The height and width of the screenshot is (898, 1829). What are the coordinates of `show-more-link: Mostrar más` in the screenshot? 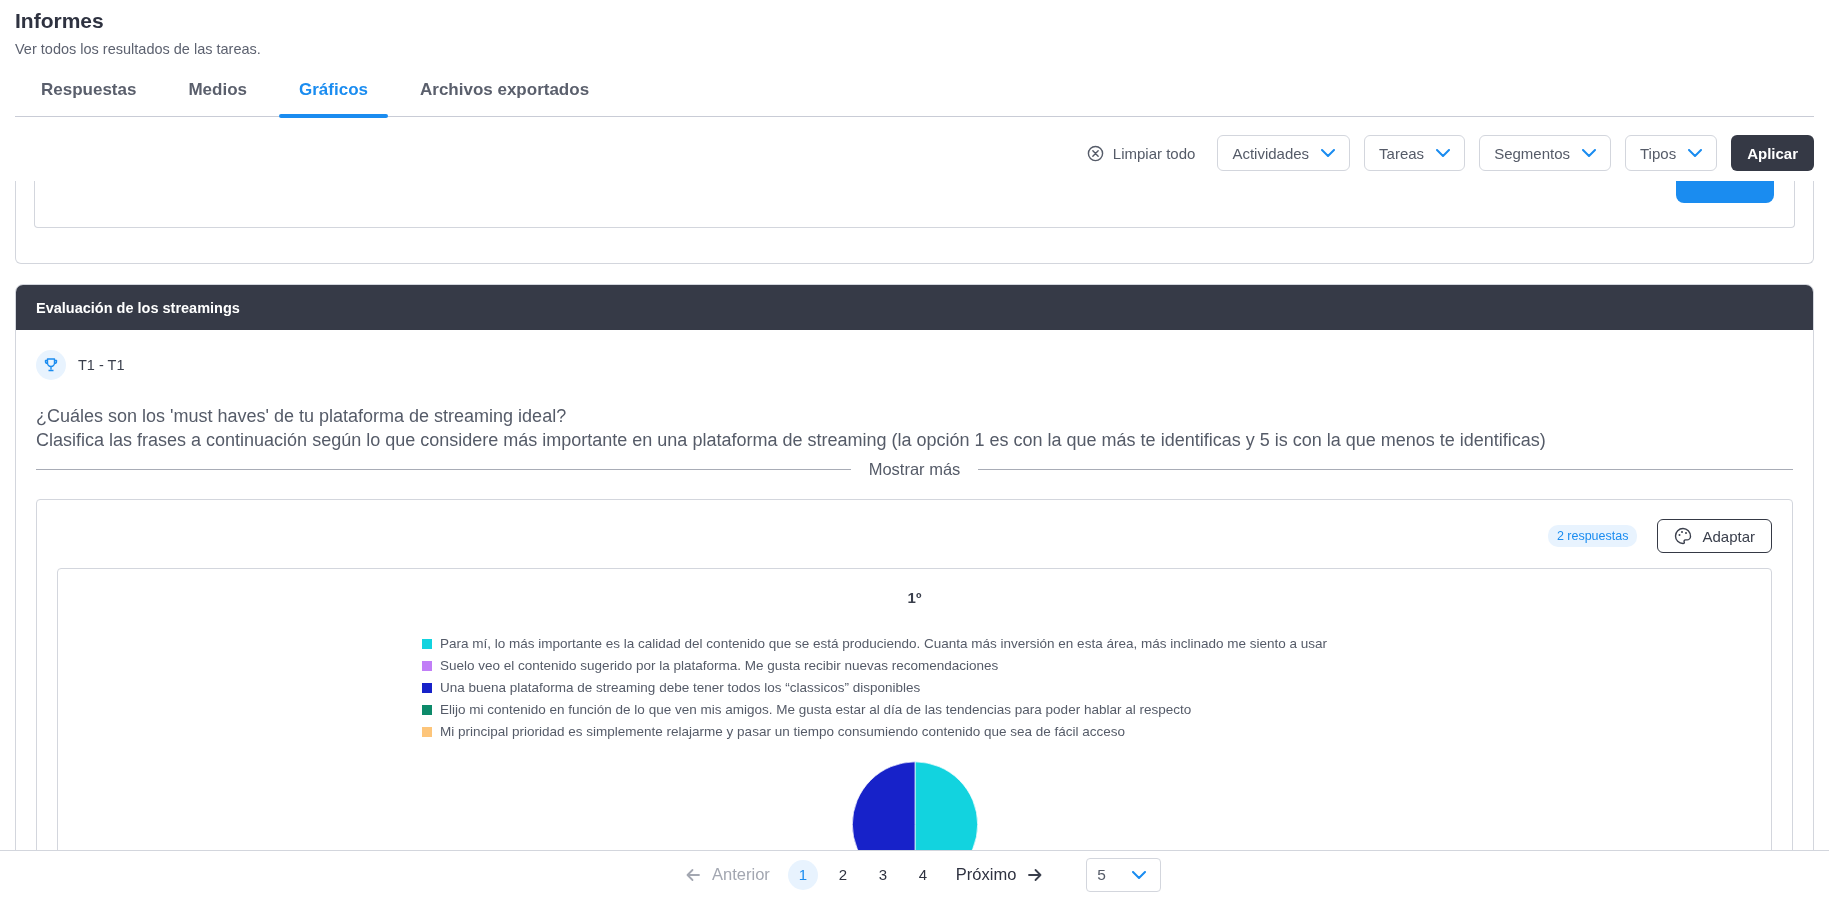 It's located at (914, 469).